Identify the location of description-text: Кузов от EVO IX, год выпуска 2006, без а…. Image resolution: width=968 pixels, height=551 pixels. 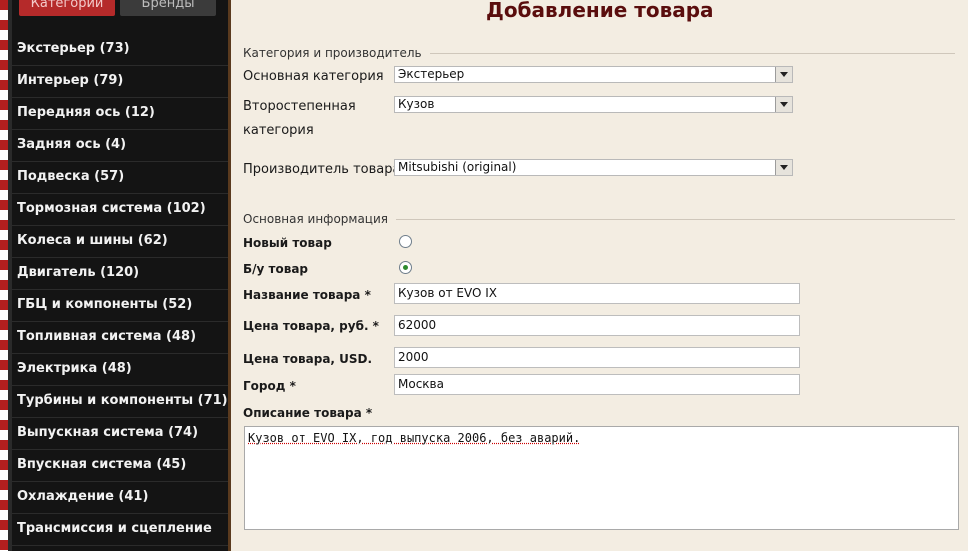
(414, 438).